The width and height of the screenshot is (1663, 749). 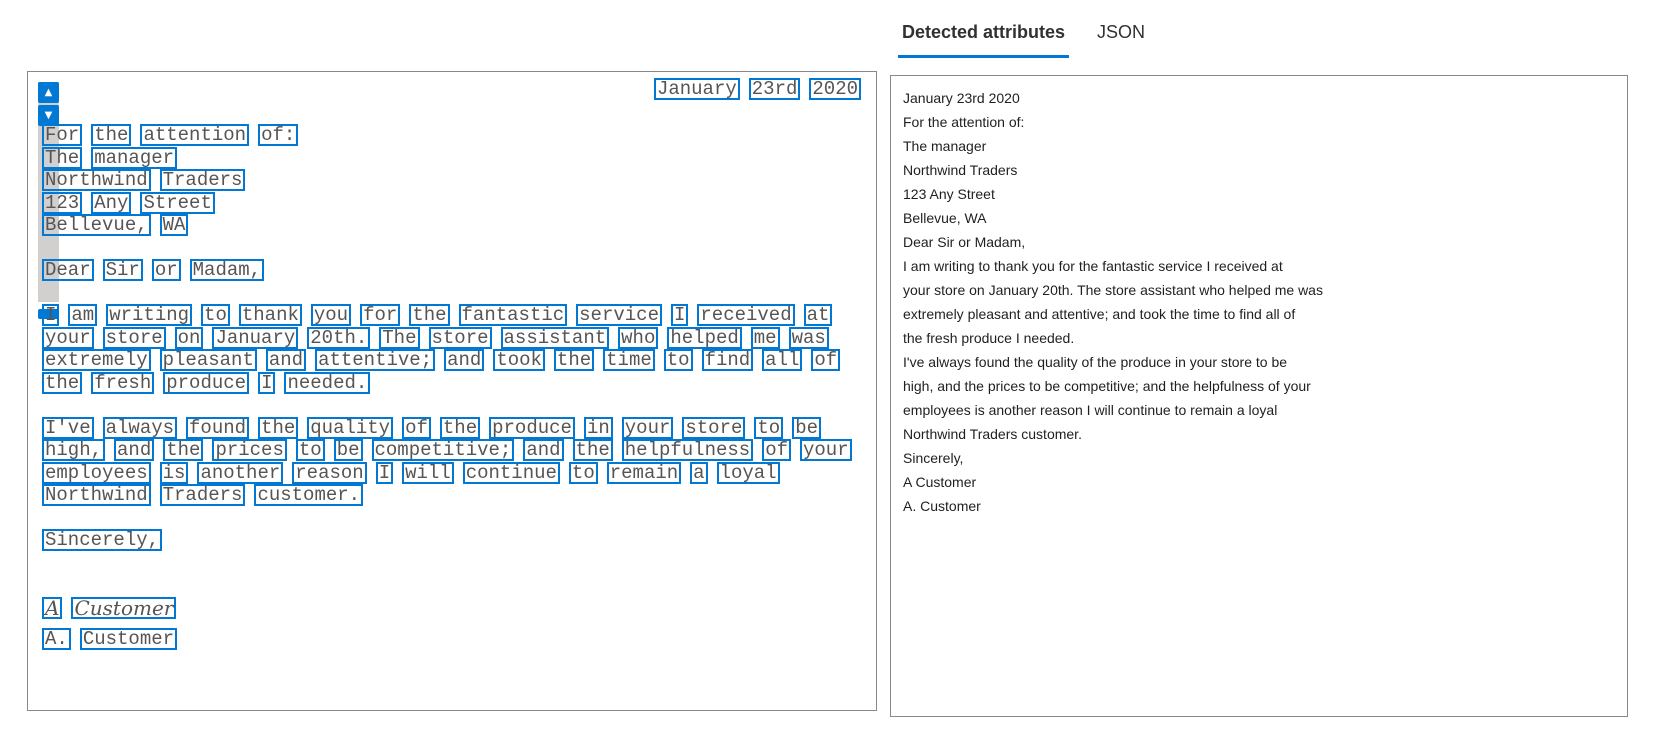 I want to click on detected-word-box: quality, so click(x=350, y=428).